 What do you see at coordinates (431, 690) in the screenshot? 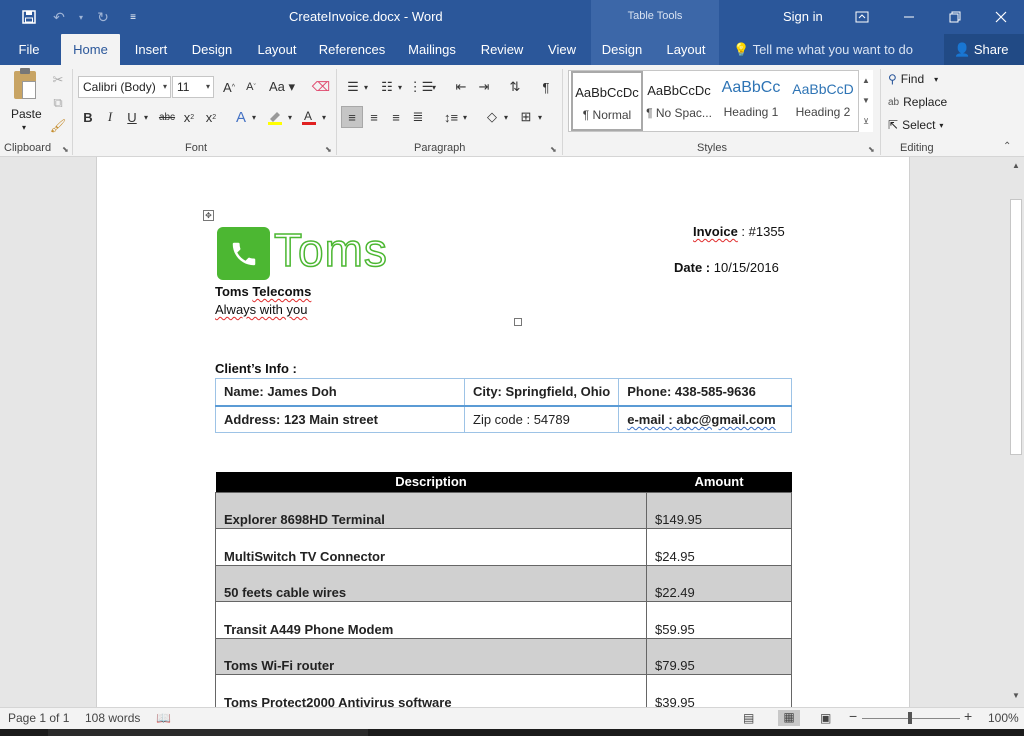
I see `item-description: Toms Protect2000 Antivirus software` at bounding box center [431, 690].